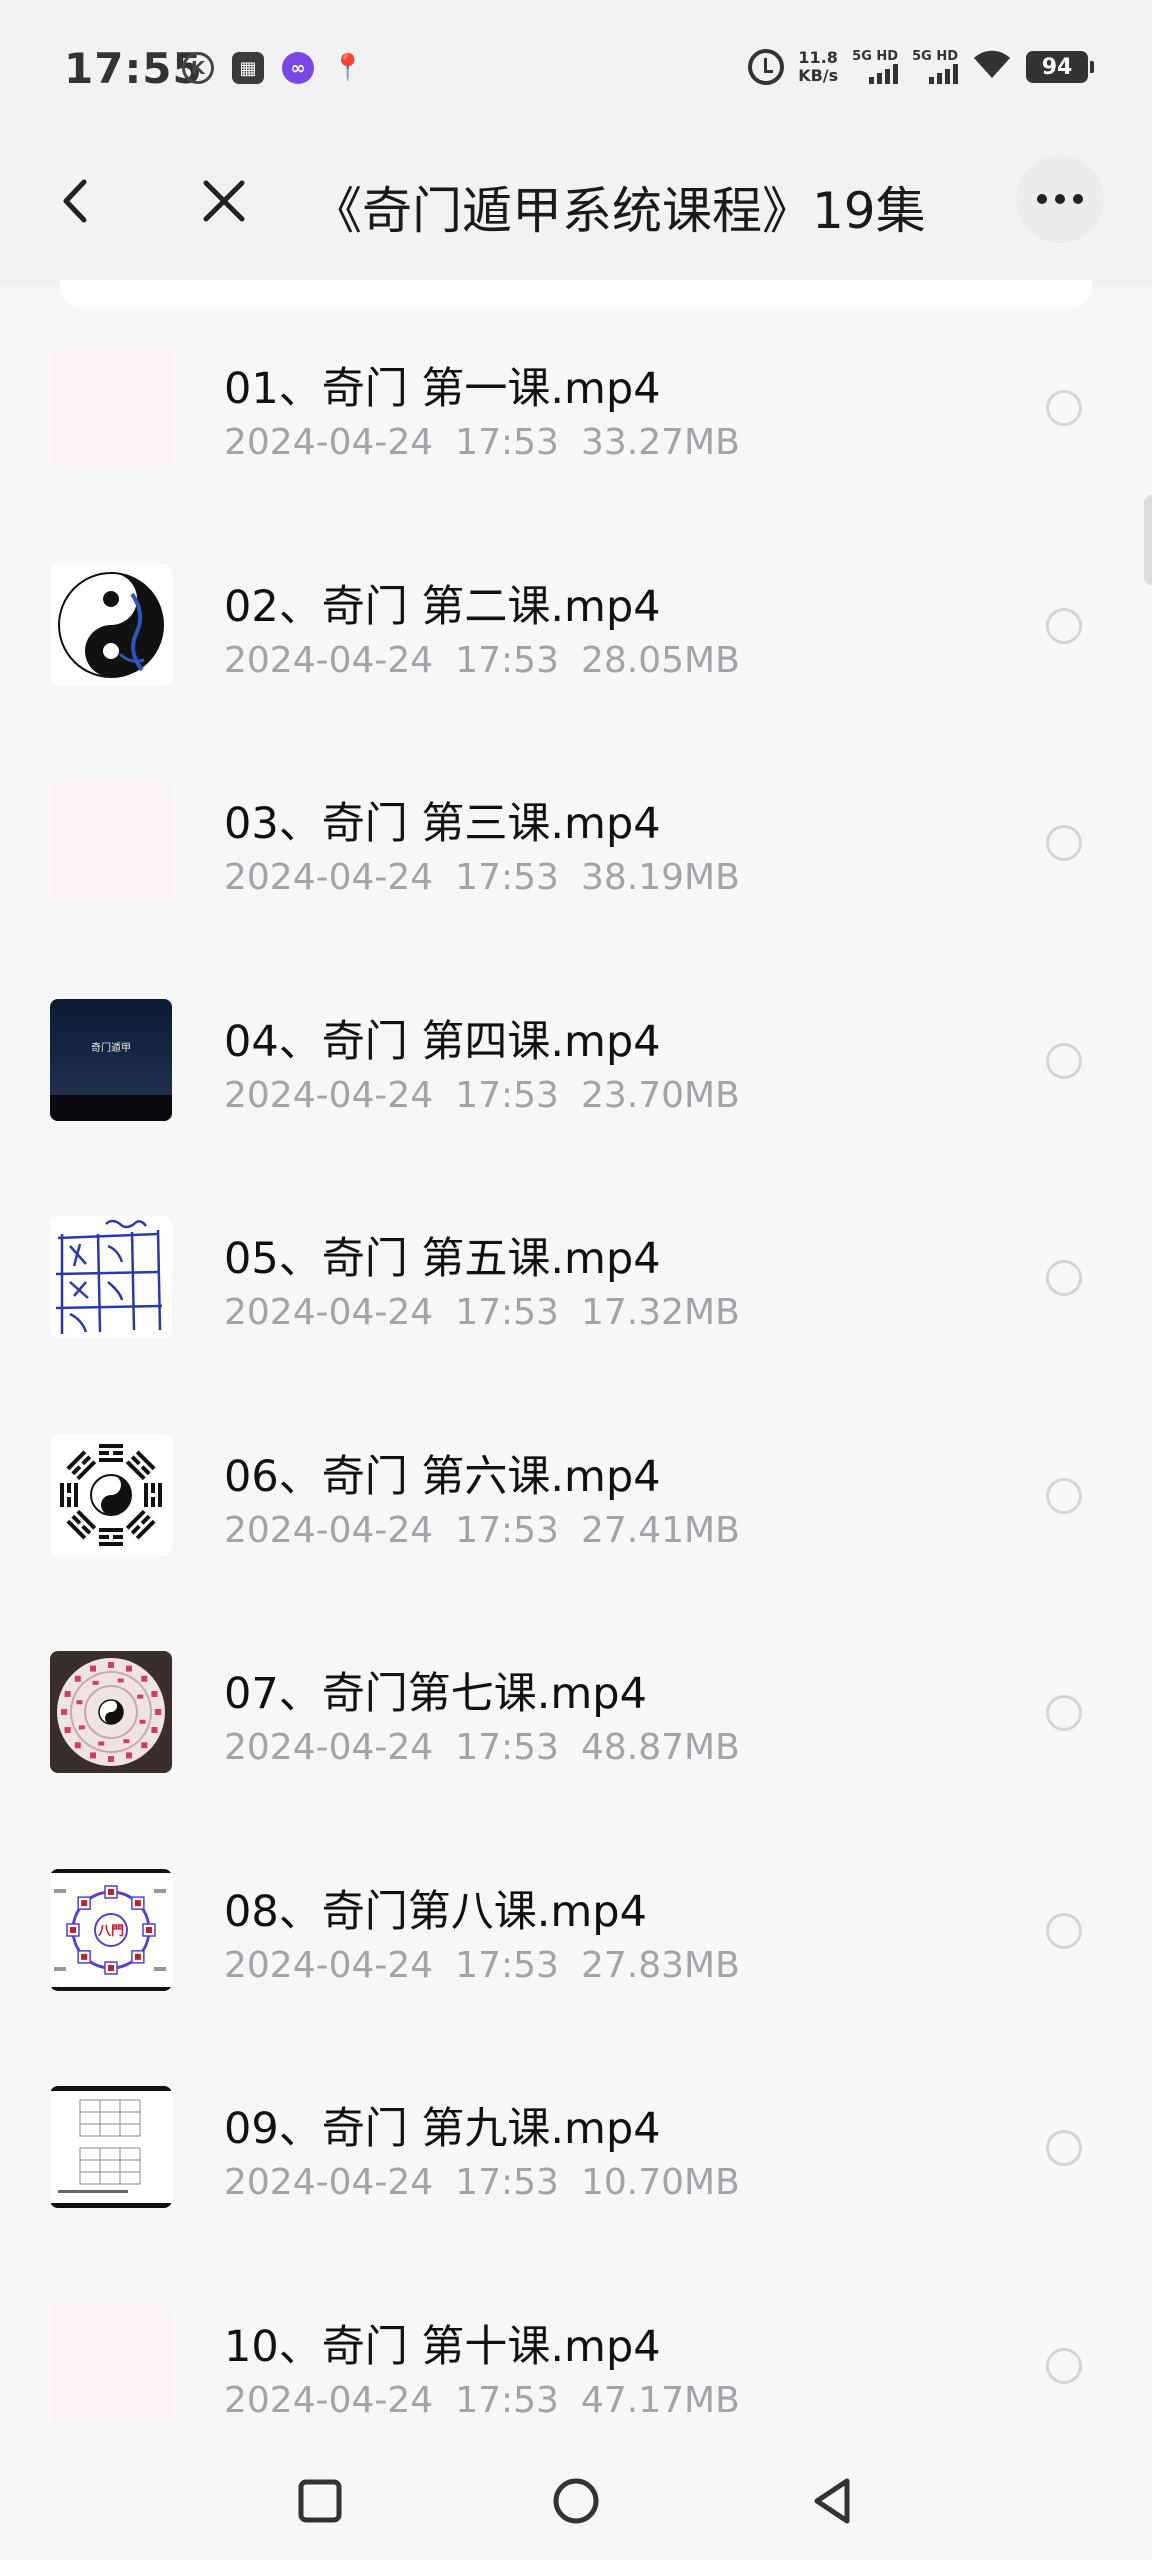 The width and height of the screenshot is (1152, 2560). I want to click on chevron-left-icon, so click(75, 201).